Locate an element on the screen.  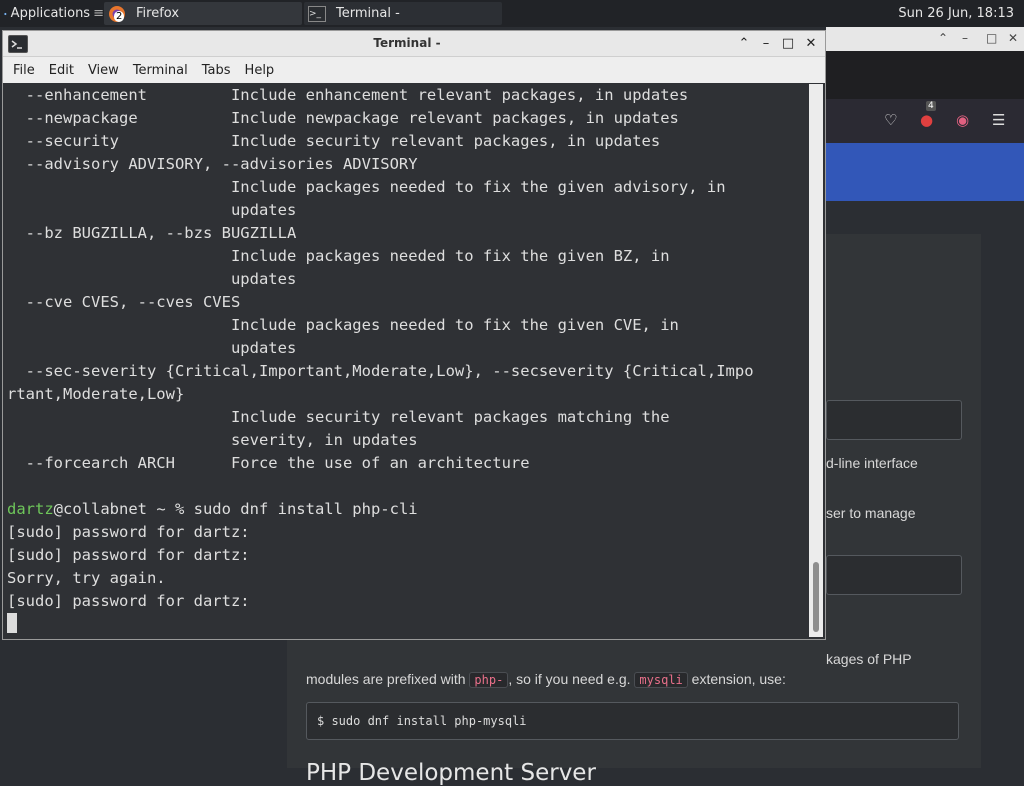
section-heading: PHP Development Server is located at coordinates (451, 773).